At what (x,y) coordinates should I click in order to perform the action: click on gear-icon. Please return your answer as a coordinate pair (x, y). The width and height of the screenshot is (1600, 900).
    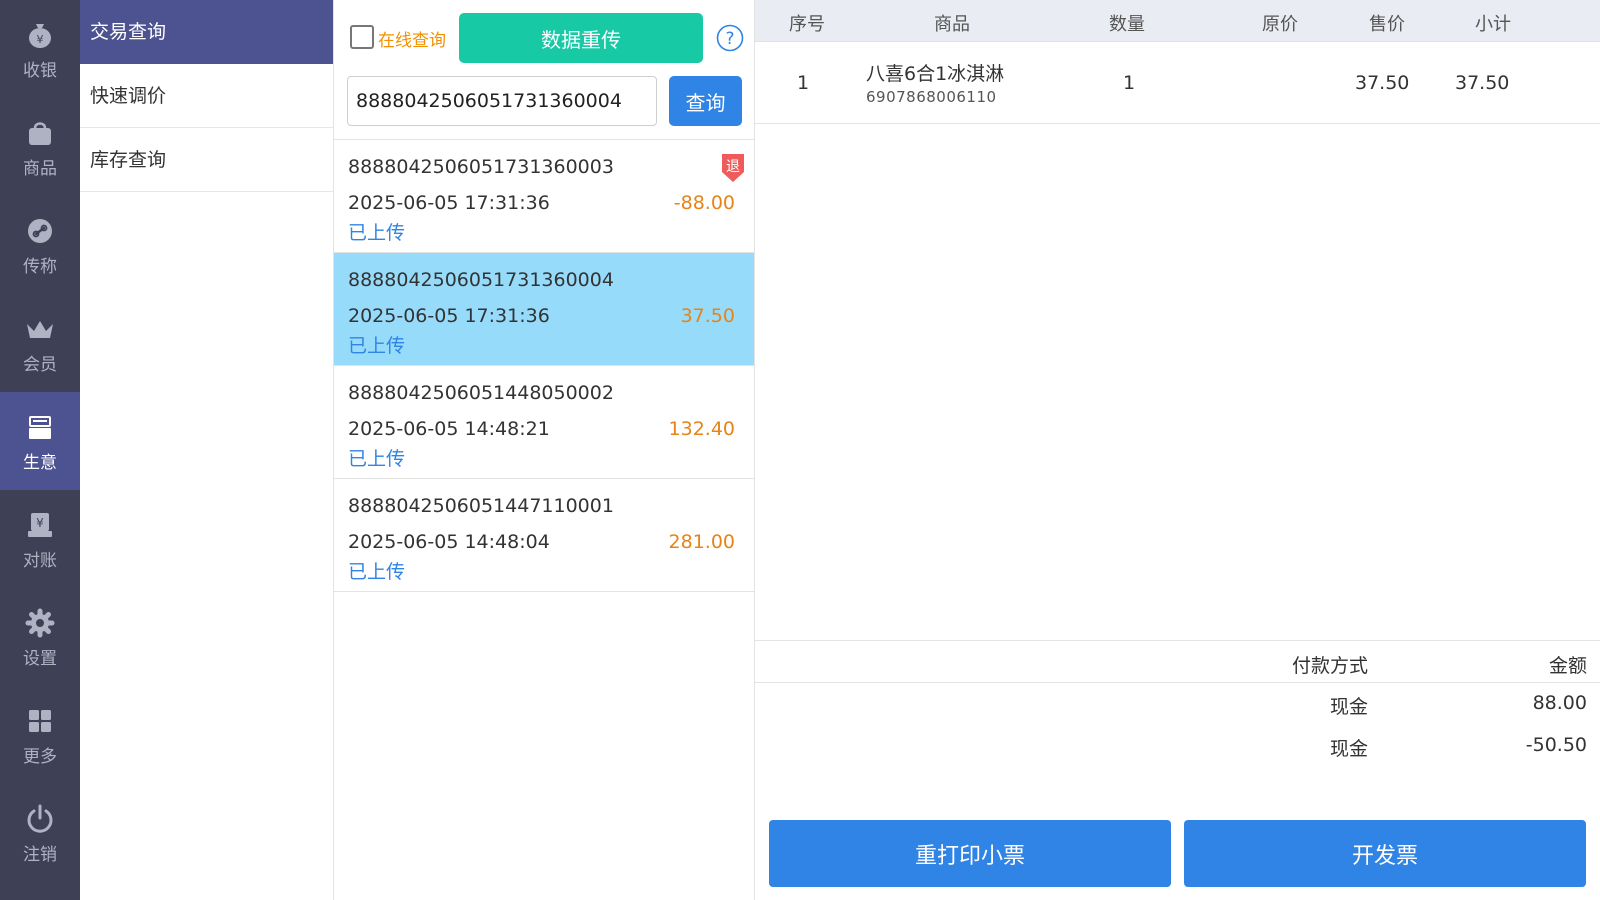
    Looking at the image, I should click on (40, 623).